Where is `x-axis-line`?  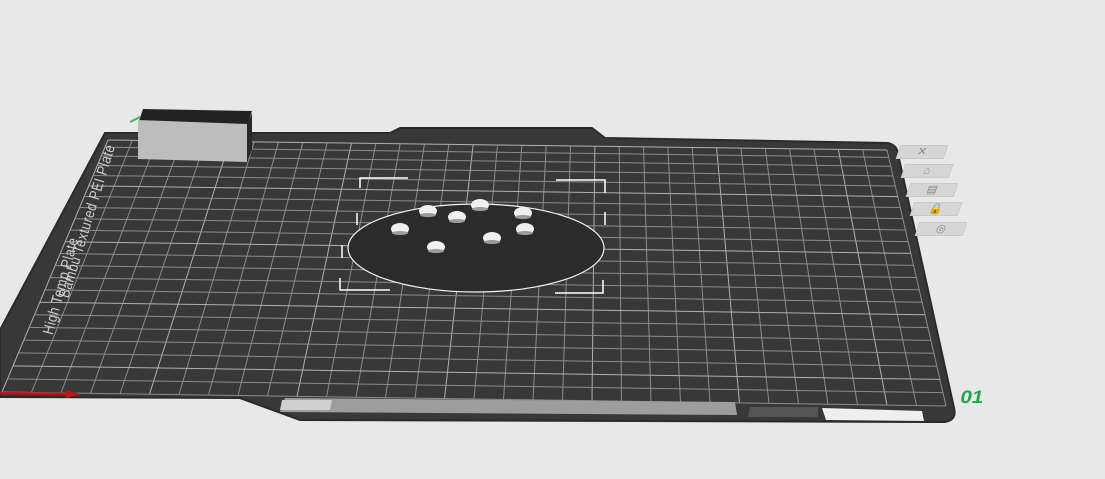 x-axis-line is located at coordinates (34, 393).